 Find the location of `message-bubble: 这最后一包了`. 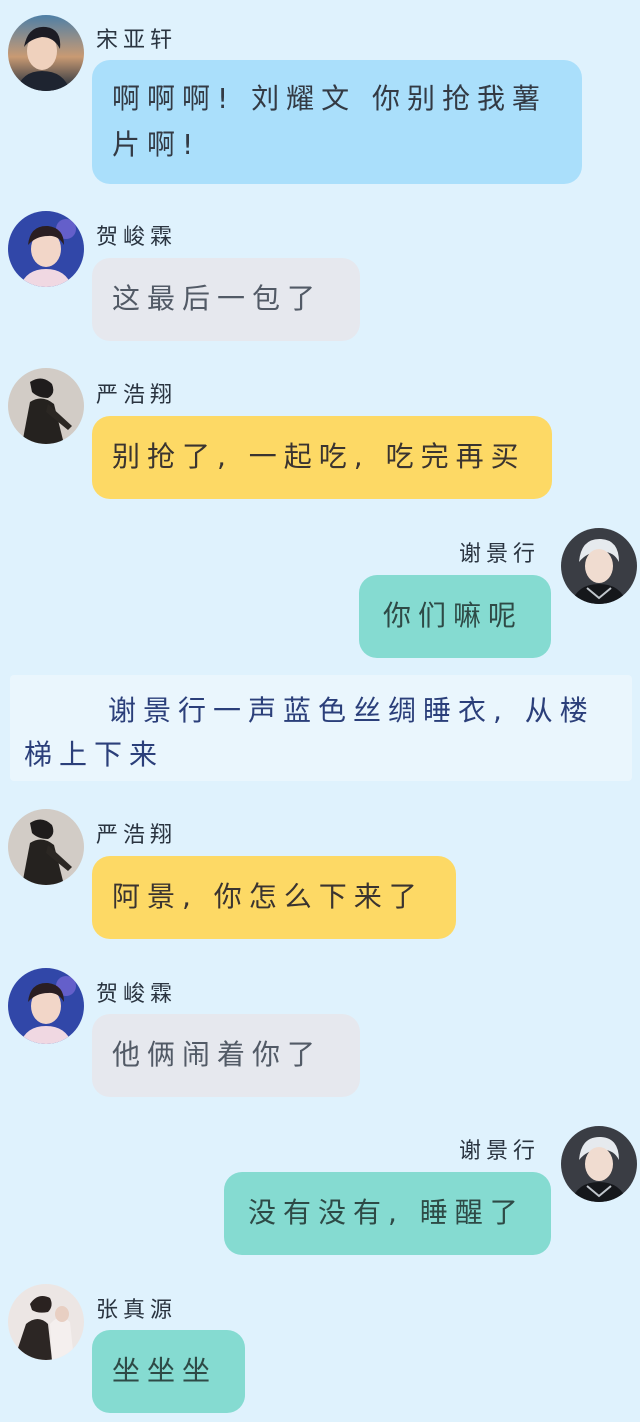

message-bubble: 这最后一包了 is located at coordinates (226, 299).